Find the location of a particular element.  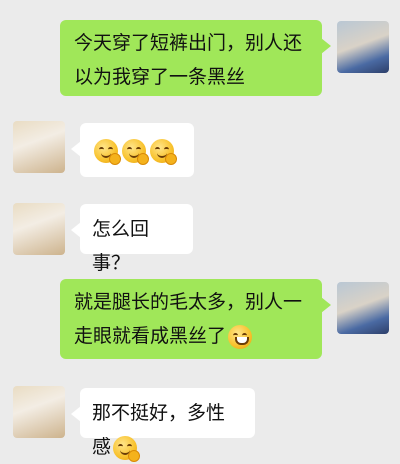

grinning-emoji is located at coordinates (240, 336).